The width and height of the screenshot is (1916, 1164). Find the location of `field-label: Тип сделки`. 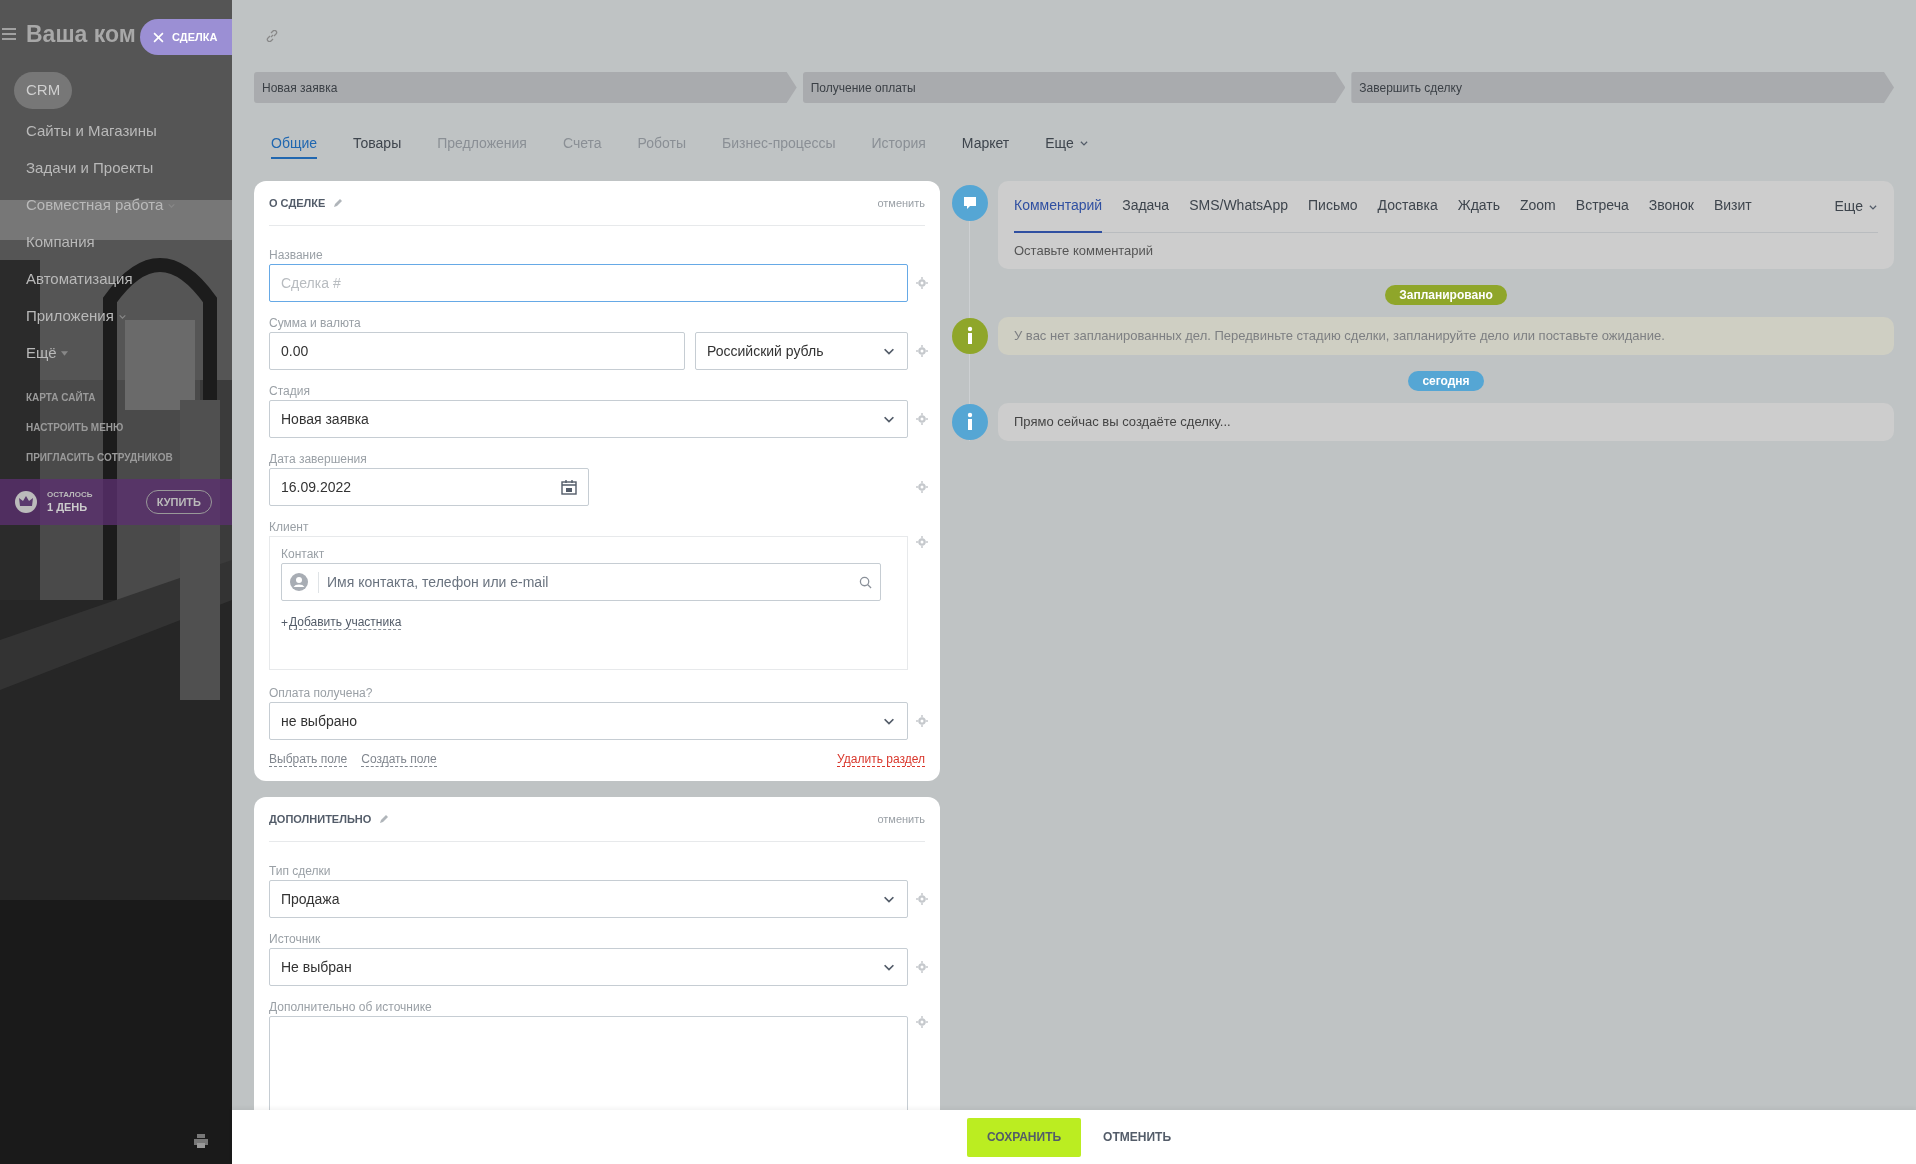

field-label: Тип сделки is located at coordinates (300, 871).